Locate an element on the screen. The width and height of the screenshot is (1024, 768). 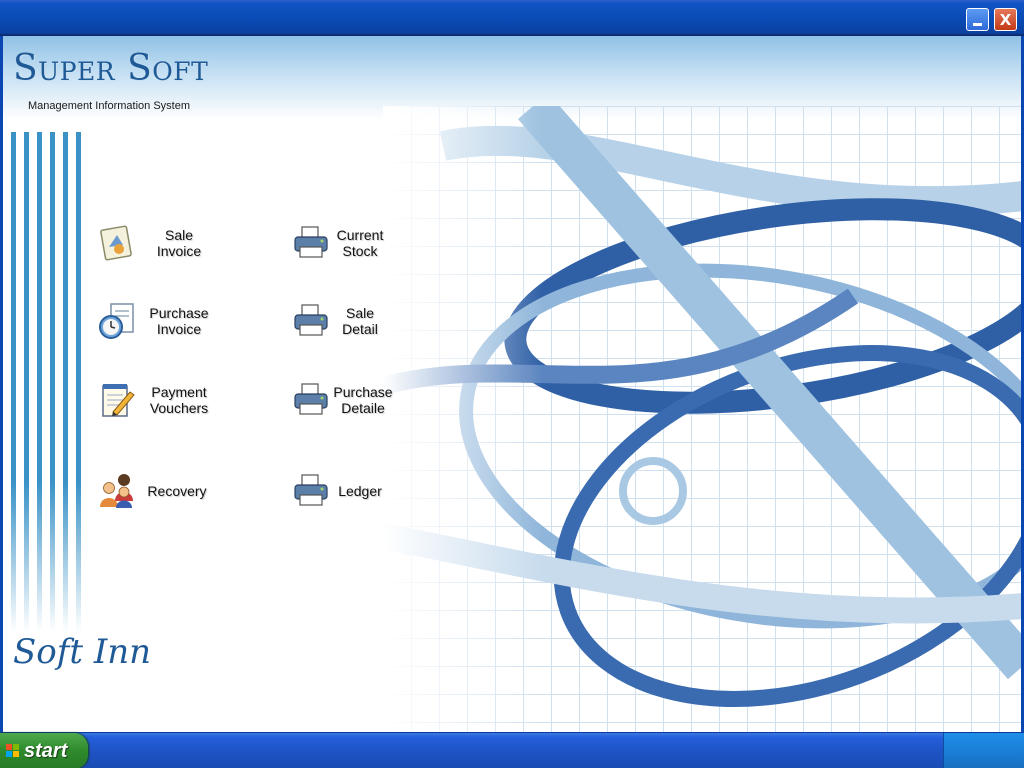
menu-purchase-detaile: Purchase Detaile is located at coordinates (343, 400).